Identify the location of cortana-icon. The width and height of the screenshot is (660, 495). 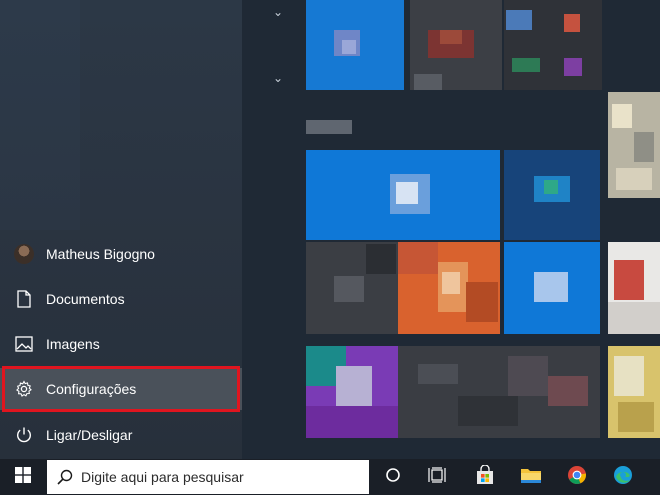
(393, 477).